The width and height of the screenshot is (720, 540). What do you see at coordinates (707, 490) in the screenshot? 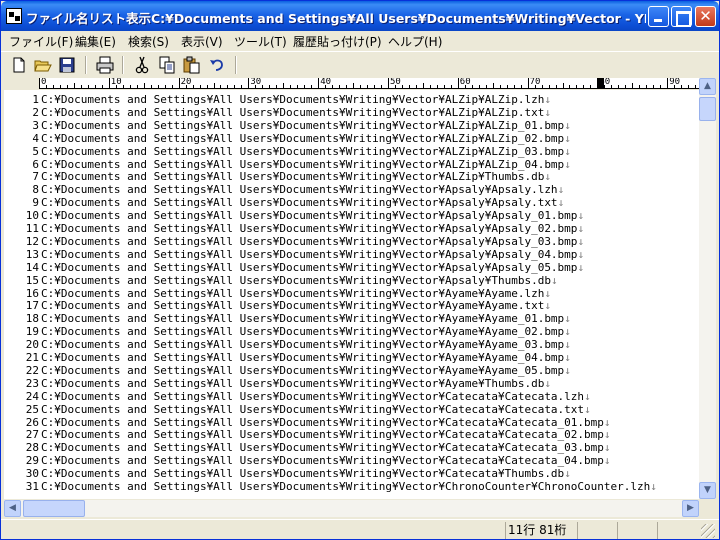
I see `scroll-down-button: ▼` at bounding box center [707, 490].